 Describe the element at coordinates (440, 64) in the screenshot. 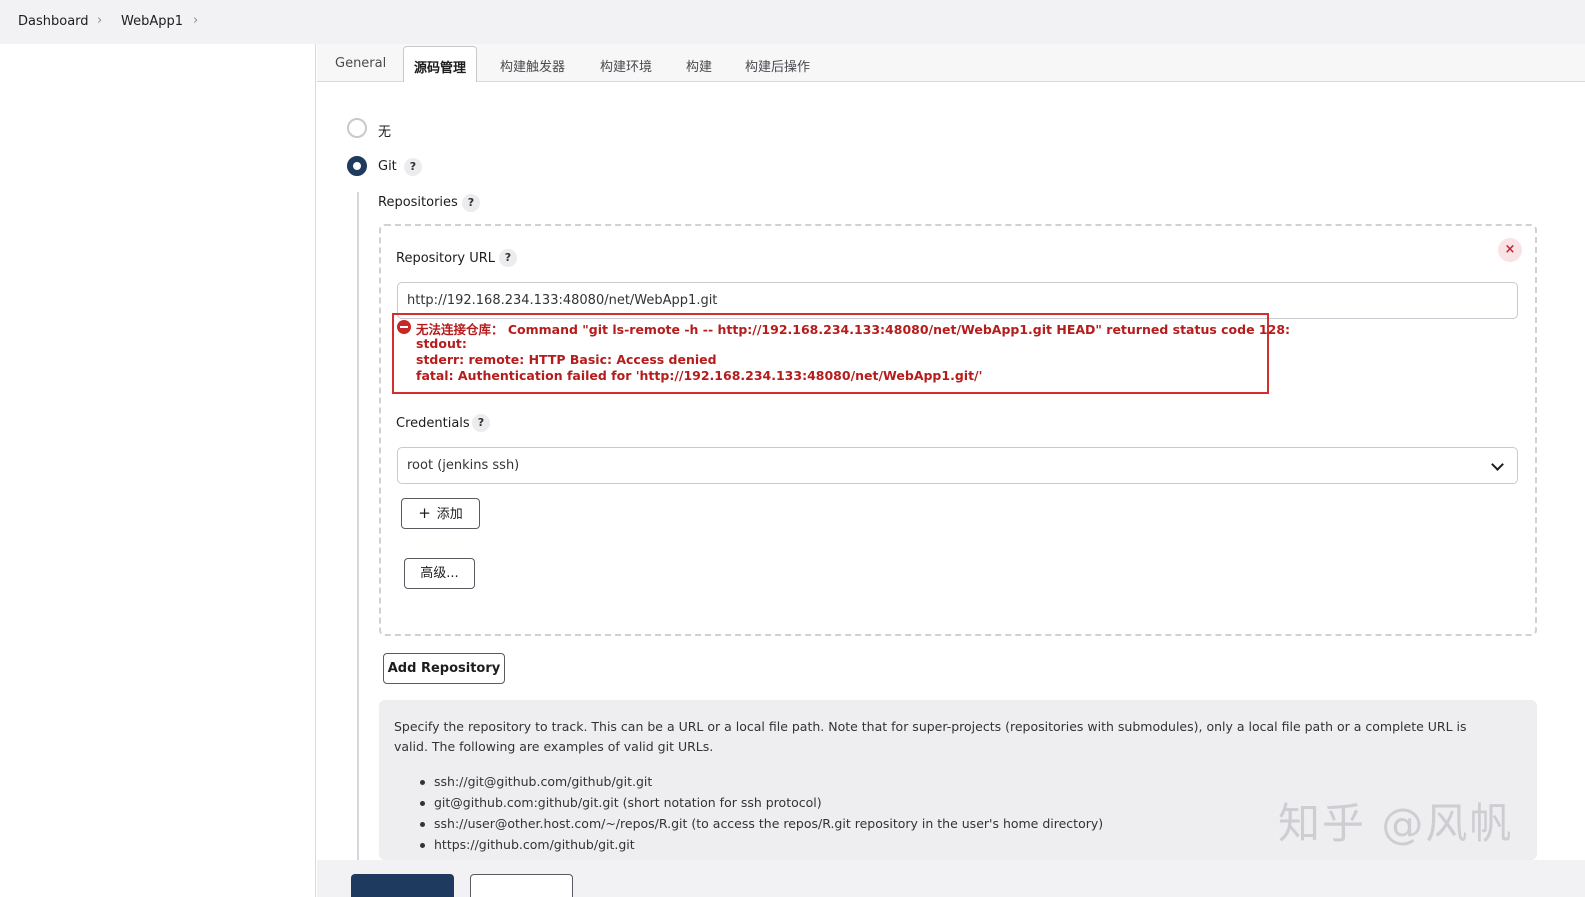

I see `tab-scm: 源码管理` at that location.